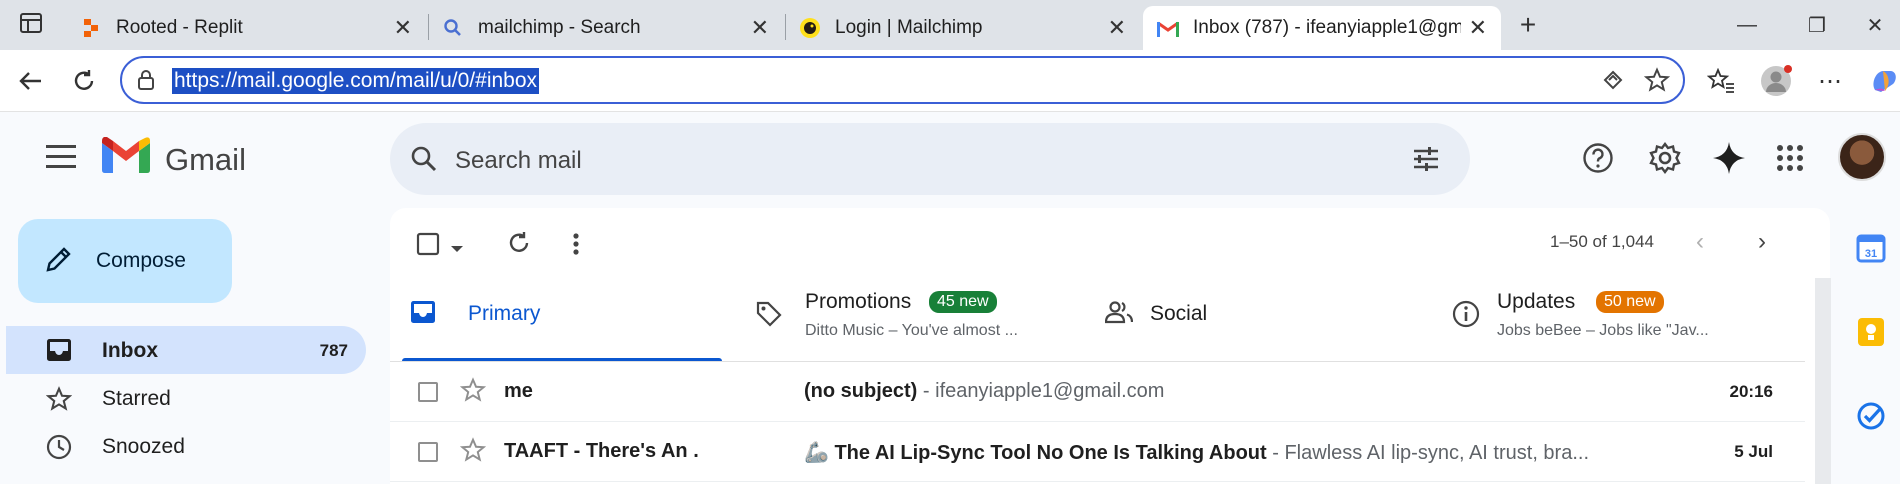 Image resolution: width=1900 pixels, height=484 pixels. What do you see at coordinates (1776, 81) in the screenshot?
I see `profile-icon` at bounding box center [1776, 81].